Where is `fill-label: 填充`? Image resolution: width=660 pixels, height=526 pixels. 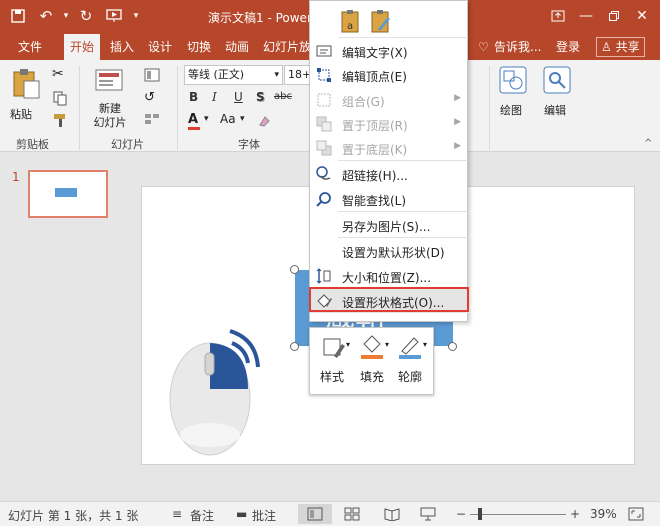
fill-label: 填充 is located at coordinates (372, 376).